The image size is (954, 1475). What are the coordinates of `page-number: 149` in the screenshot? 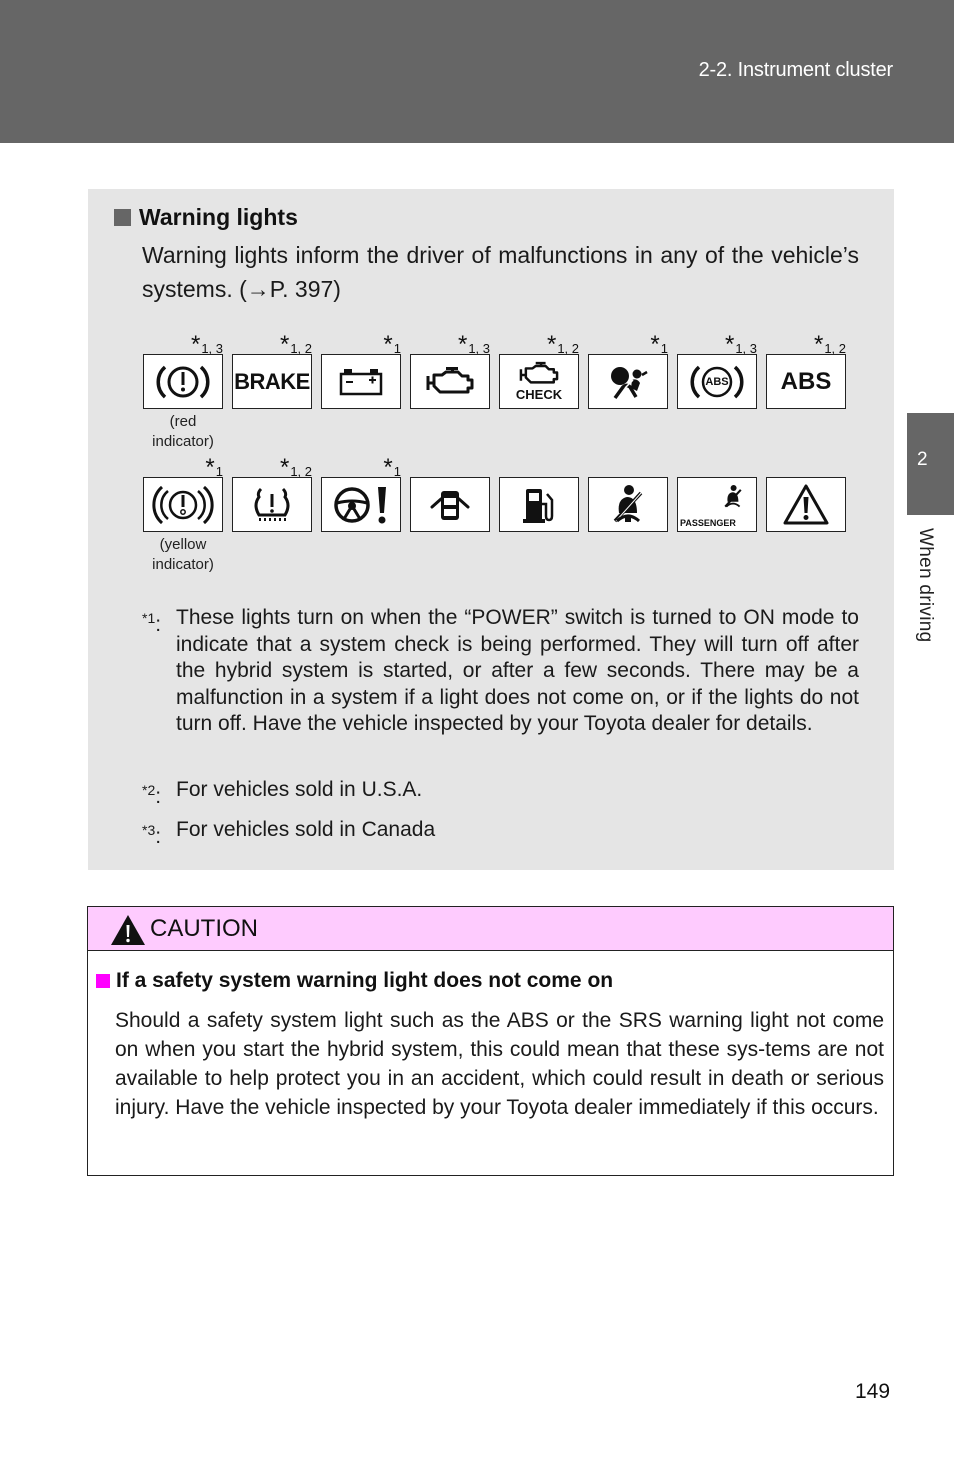 It's located at (873, 1391).